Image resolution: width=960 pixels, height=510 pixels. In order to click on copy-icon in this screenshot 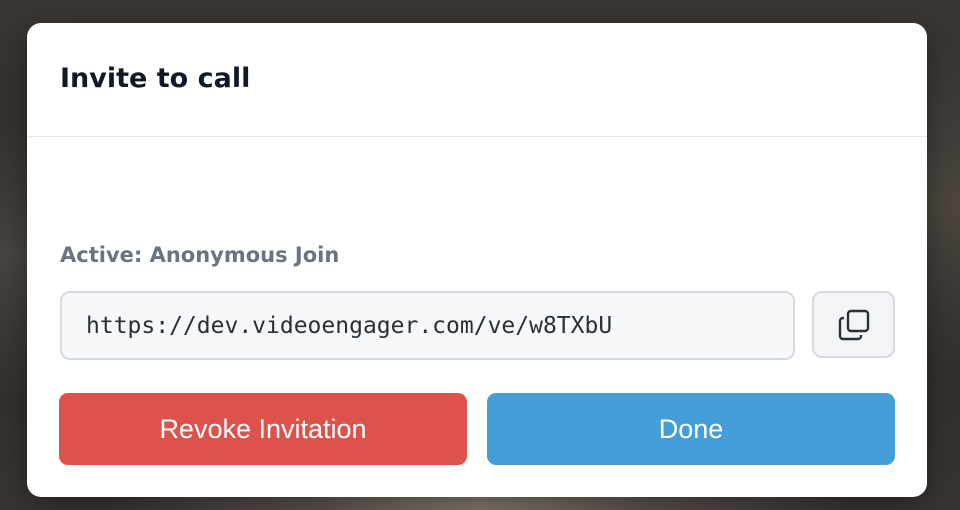, I will do `click(854, 325)`.